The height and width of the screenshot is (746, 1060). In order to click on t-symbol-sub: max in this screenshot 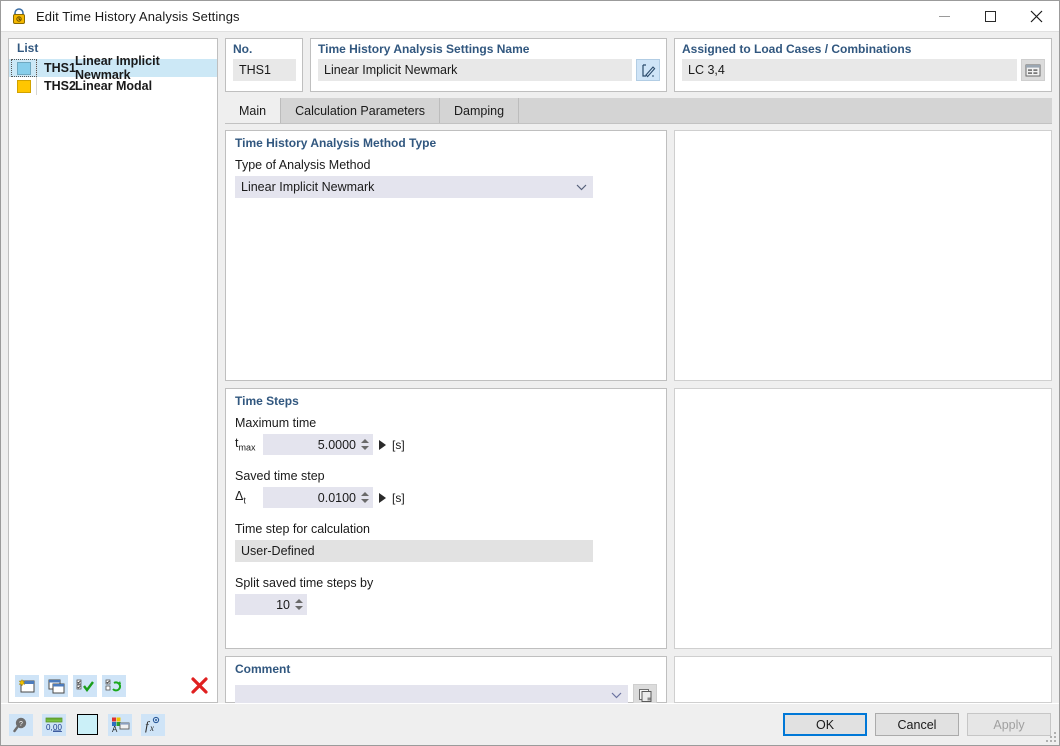, I will do `click(247, 447)`.